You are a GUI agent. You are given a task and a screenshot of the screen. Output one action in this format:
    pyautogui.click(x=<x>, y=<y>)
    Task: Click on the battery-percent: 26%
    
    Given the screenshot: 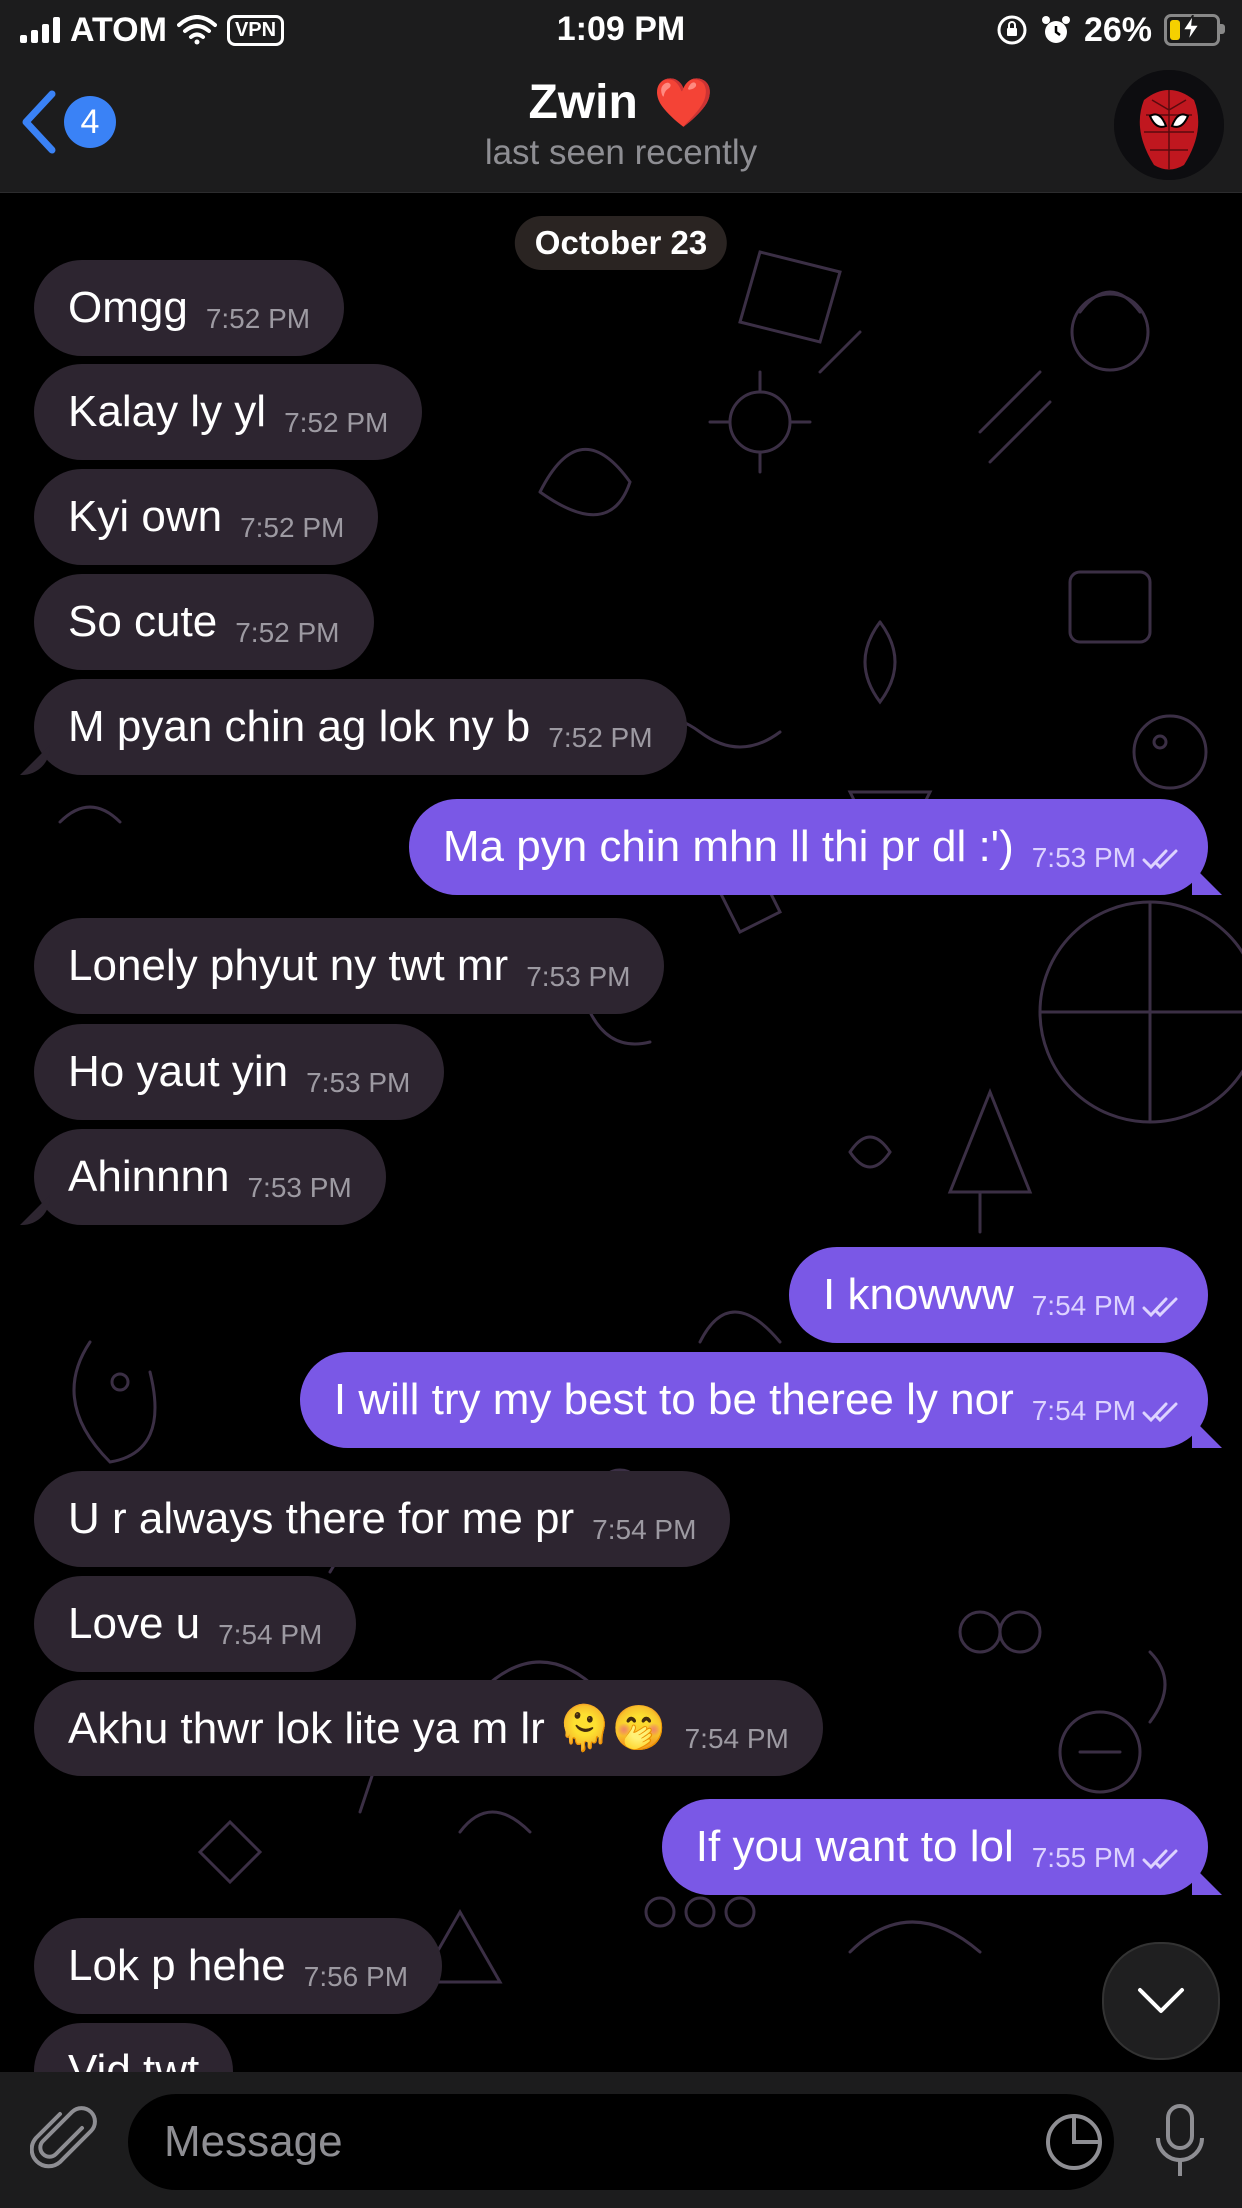 What is the action you would take?
    pyautogui.click(x=1117, y=29)
    